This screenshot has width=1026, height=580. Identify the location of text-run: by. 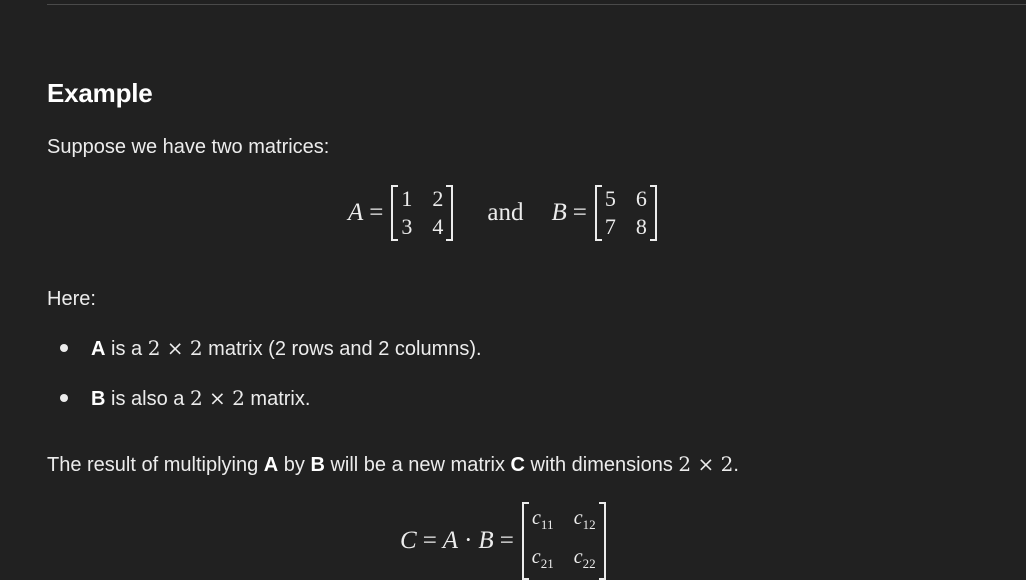
(294, 465).